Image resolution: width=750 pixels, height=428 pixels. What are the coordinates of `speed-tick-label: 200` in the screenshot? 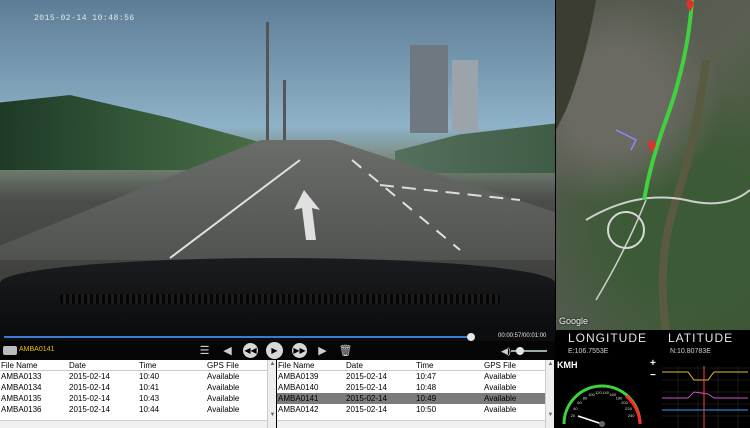 It's located at (624, 402).